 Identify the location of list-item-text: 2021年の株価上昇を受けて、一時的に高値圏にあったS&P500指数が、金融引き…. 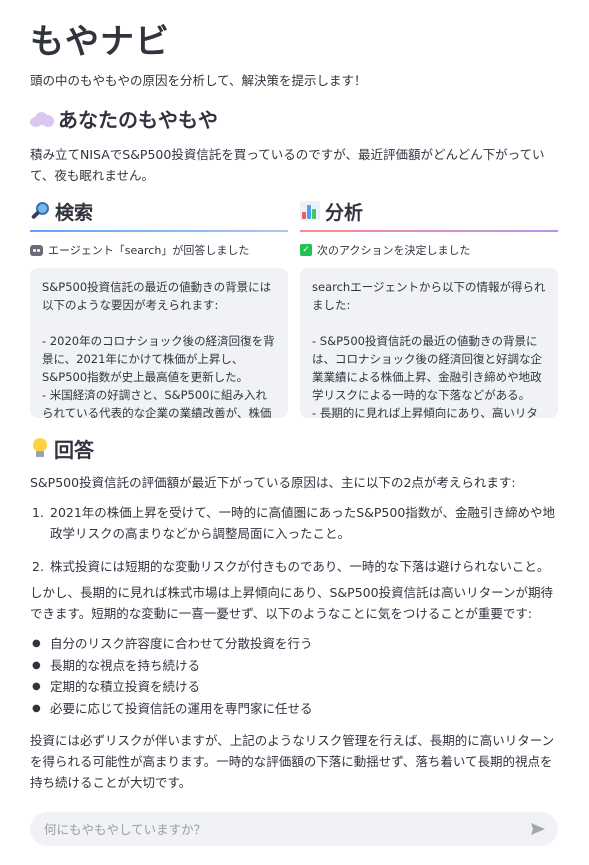
(303, 523).